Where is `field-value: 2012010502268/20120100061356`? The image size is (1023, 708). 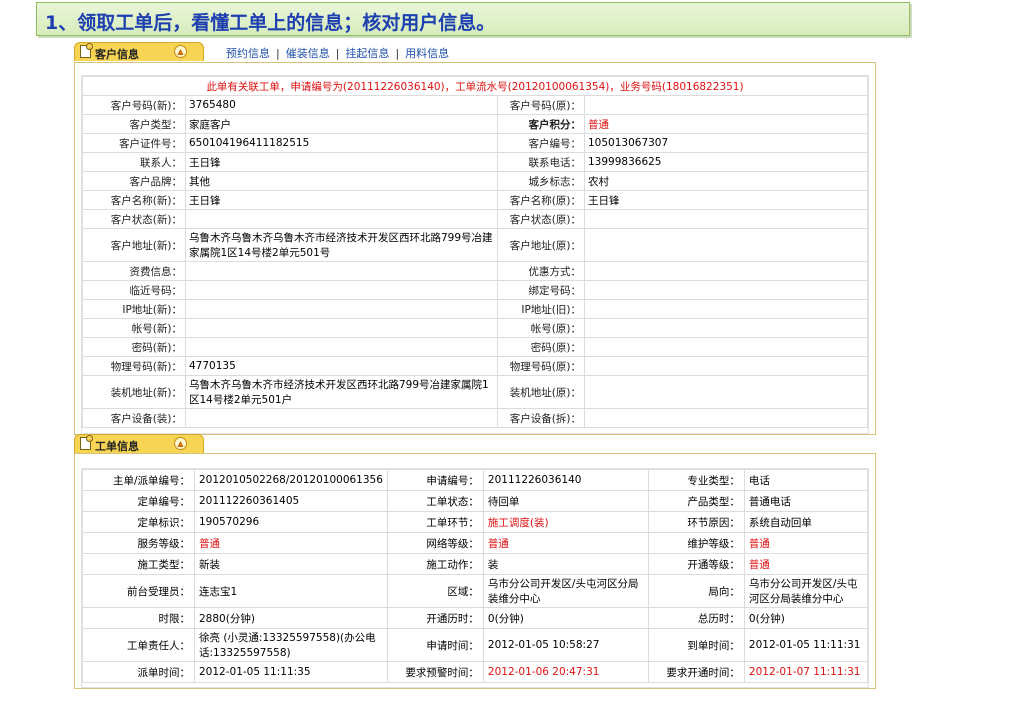
field-value: 2012010502268/20120100061356 is located at coordinates (291, 480).